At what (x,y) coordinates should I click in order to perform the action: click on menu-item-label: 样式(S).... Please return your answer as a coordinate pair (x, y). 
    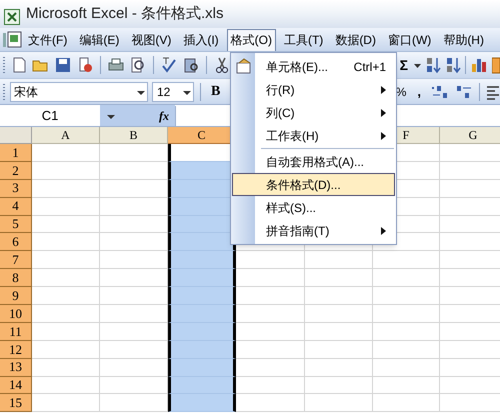
    Looking at the image, I should click on (291, 208).